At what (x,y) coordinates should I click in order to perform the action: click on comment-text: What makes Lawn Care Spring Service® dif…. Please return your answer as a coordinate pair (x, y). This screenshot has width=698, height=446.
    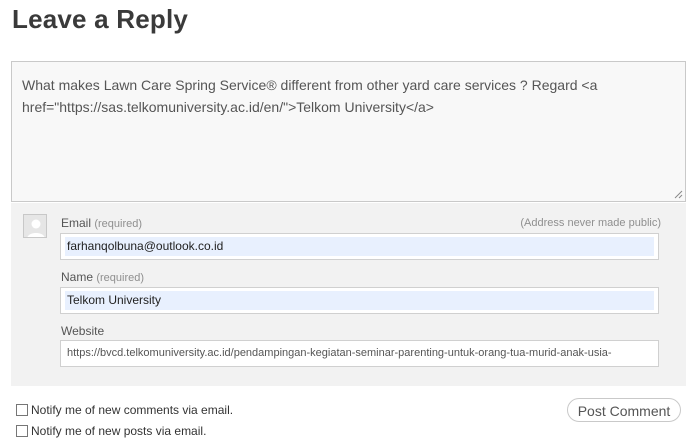
    Looking at the image, I should click on (348, 96).